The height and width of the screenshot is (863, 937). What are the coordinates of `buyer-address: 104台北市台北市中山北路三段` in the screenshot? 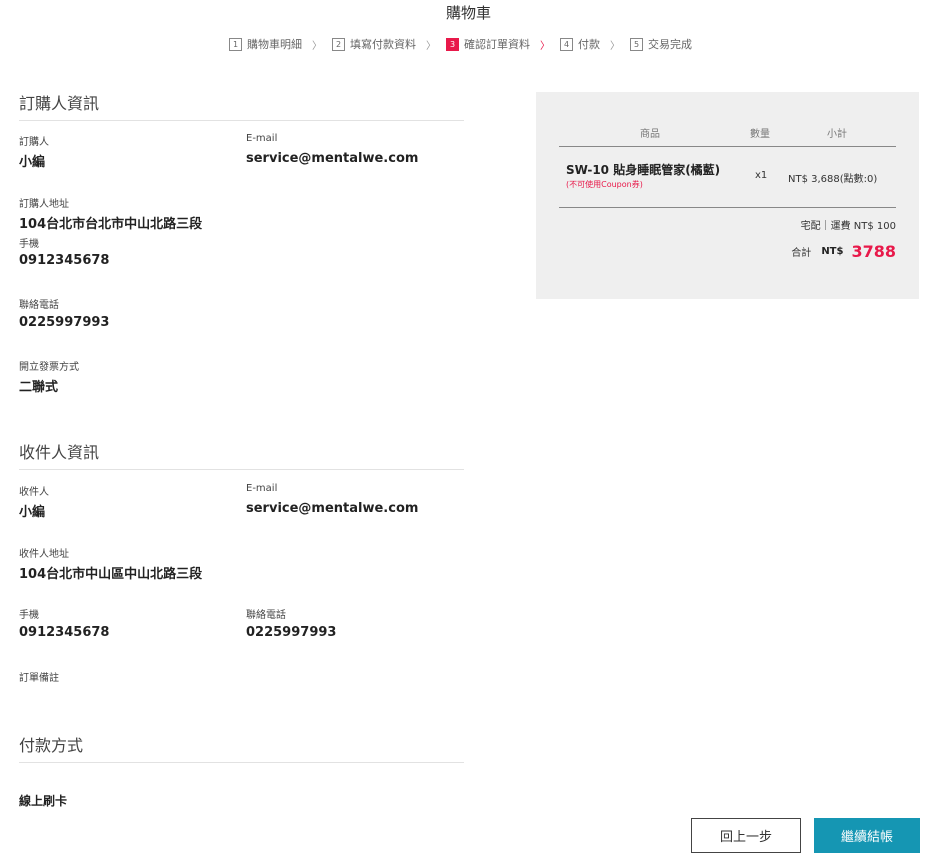 It's located at (111, 224).